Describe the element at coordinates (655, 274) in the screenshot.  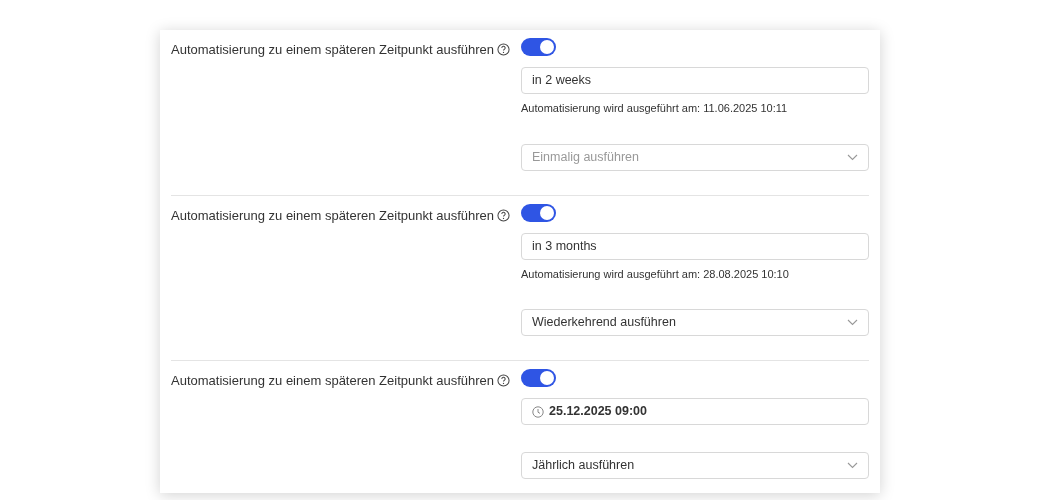
I see `info-text: Automatisierung wird ausgeführt am: 28.08.2025 10:10` at that location.